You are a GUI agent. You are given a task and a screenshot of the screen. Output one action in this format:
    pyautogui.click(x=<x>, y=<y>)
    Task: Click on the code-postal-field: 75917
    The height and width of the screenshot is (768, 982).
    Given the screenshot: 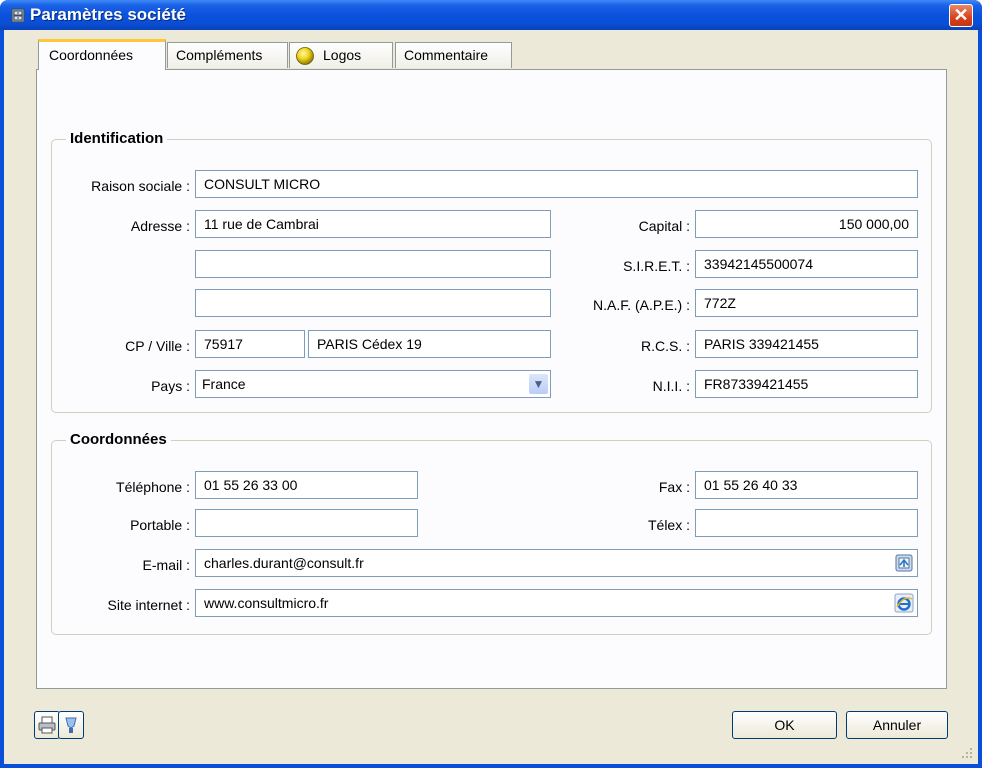 What is the action you would take?
    pyautogui.click(x=250, y=344)
    